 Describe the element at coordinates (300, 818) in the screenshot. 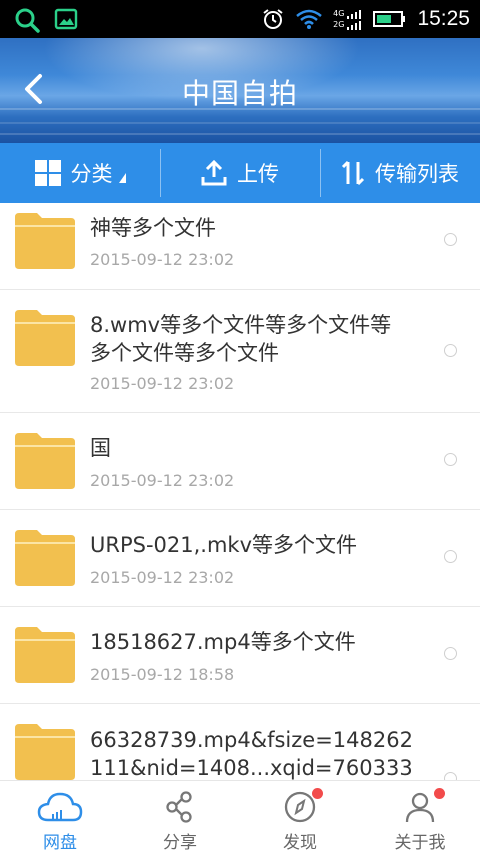

I see `nav-item-discover: 发现` at that location.